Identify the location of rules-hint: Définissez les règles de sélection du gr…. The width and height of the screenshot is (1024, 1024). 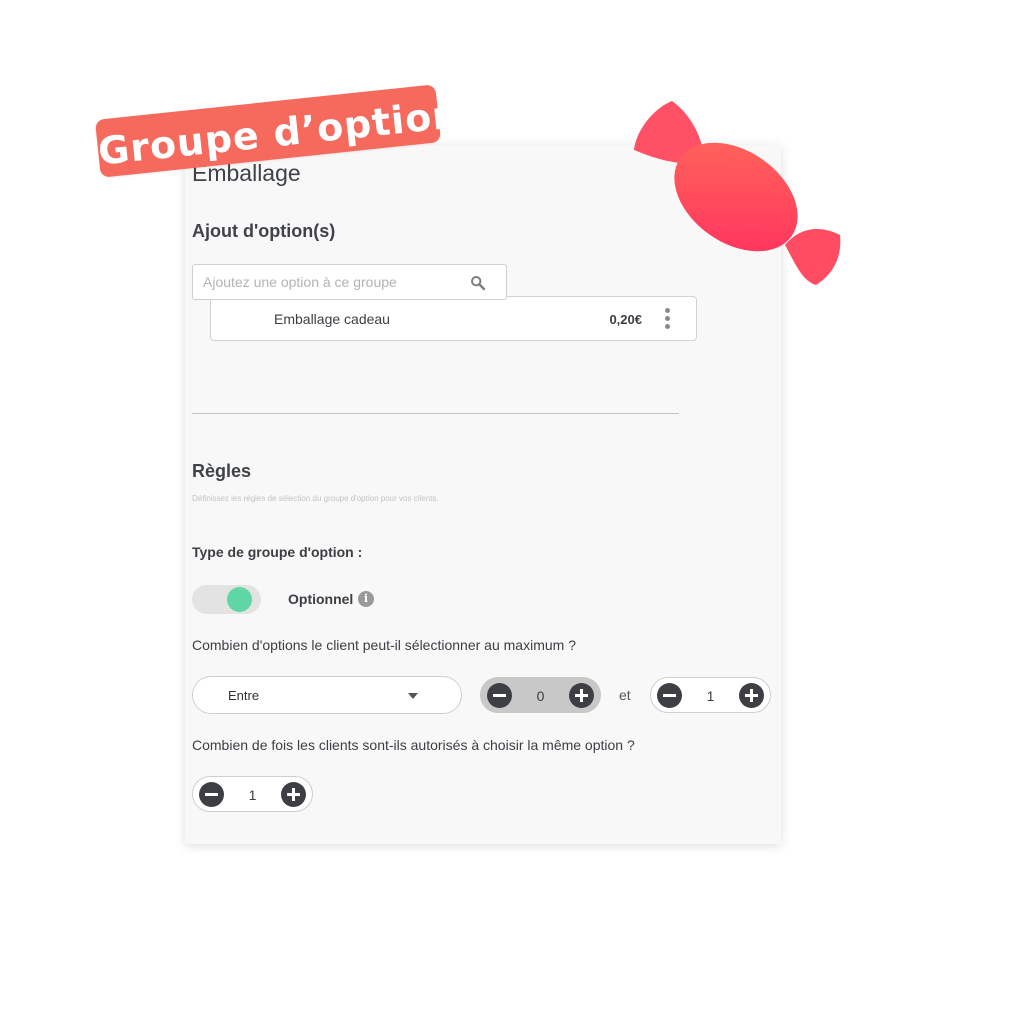
(315, 498).